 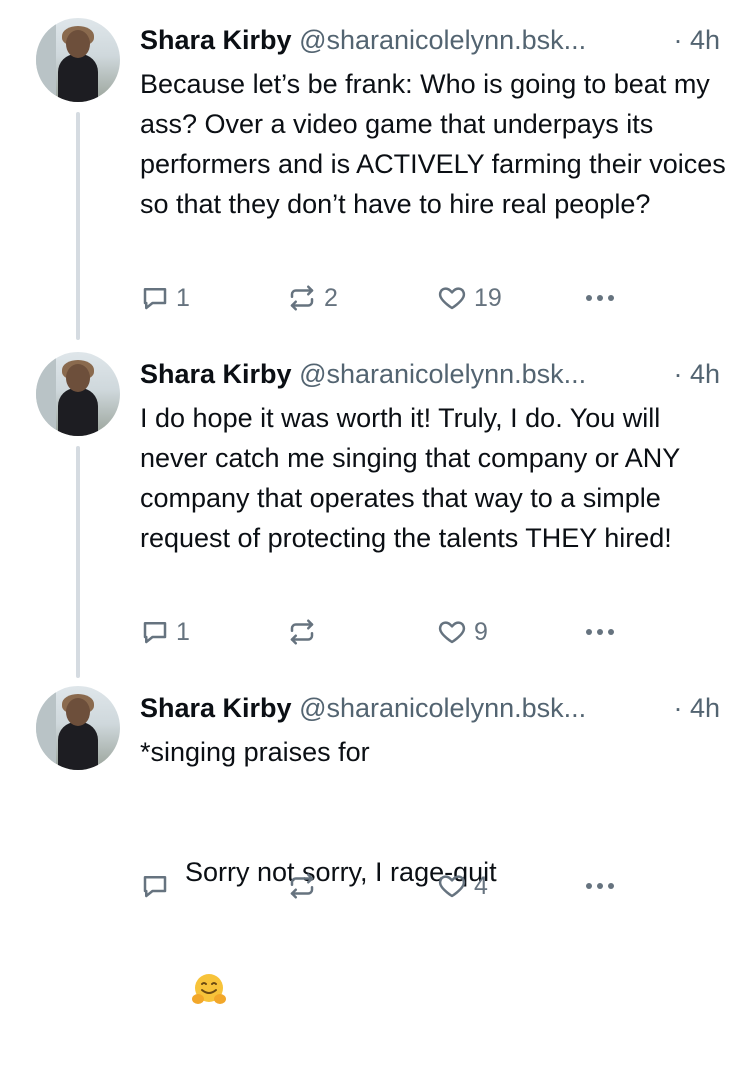 I want to click on post-actions: 1 2 19, so click(x=390, y=298).